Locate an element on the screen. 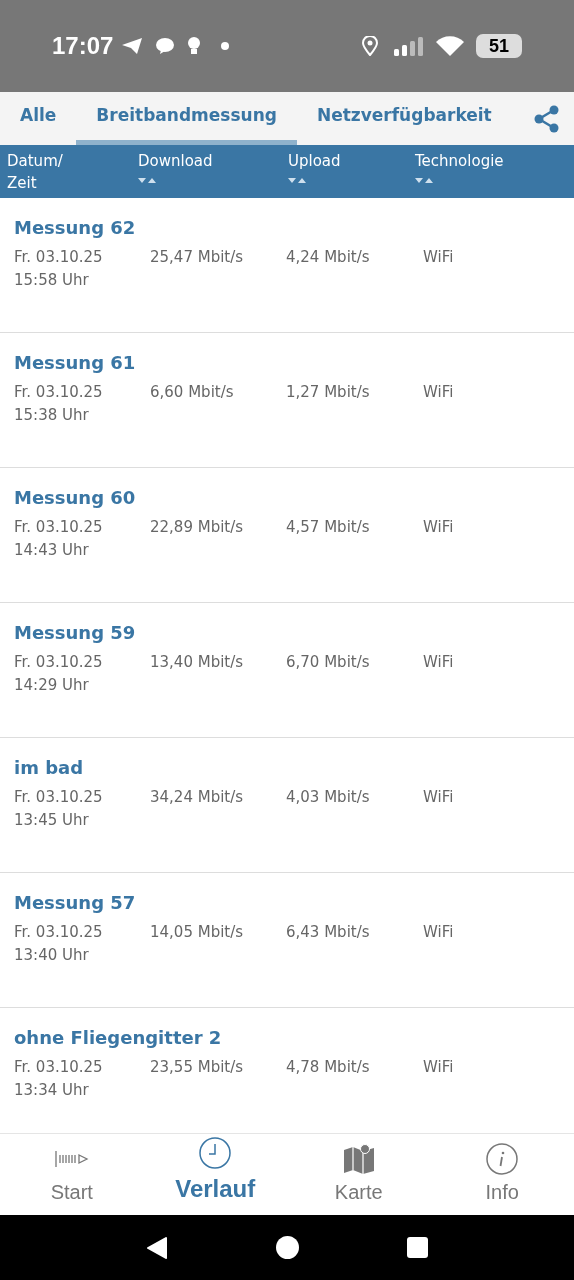 Image resolution: width=574 pixels, height=1280 pixels. time-text: 13:34 Uhr is located at coordinates (51, 1090).